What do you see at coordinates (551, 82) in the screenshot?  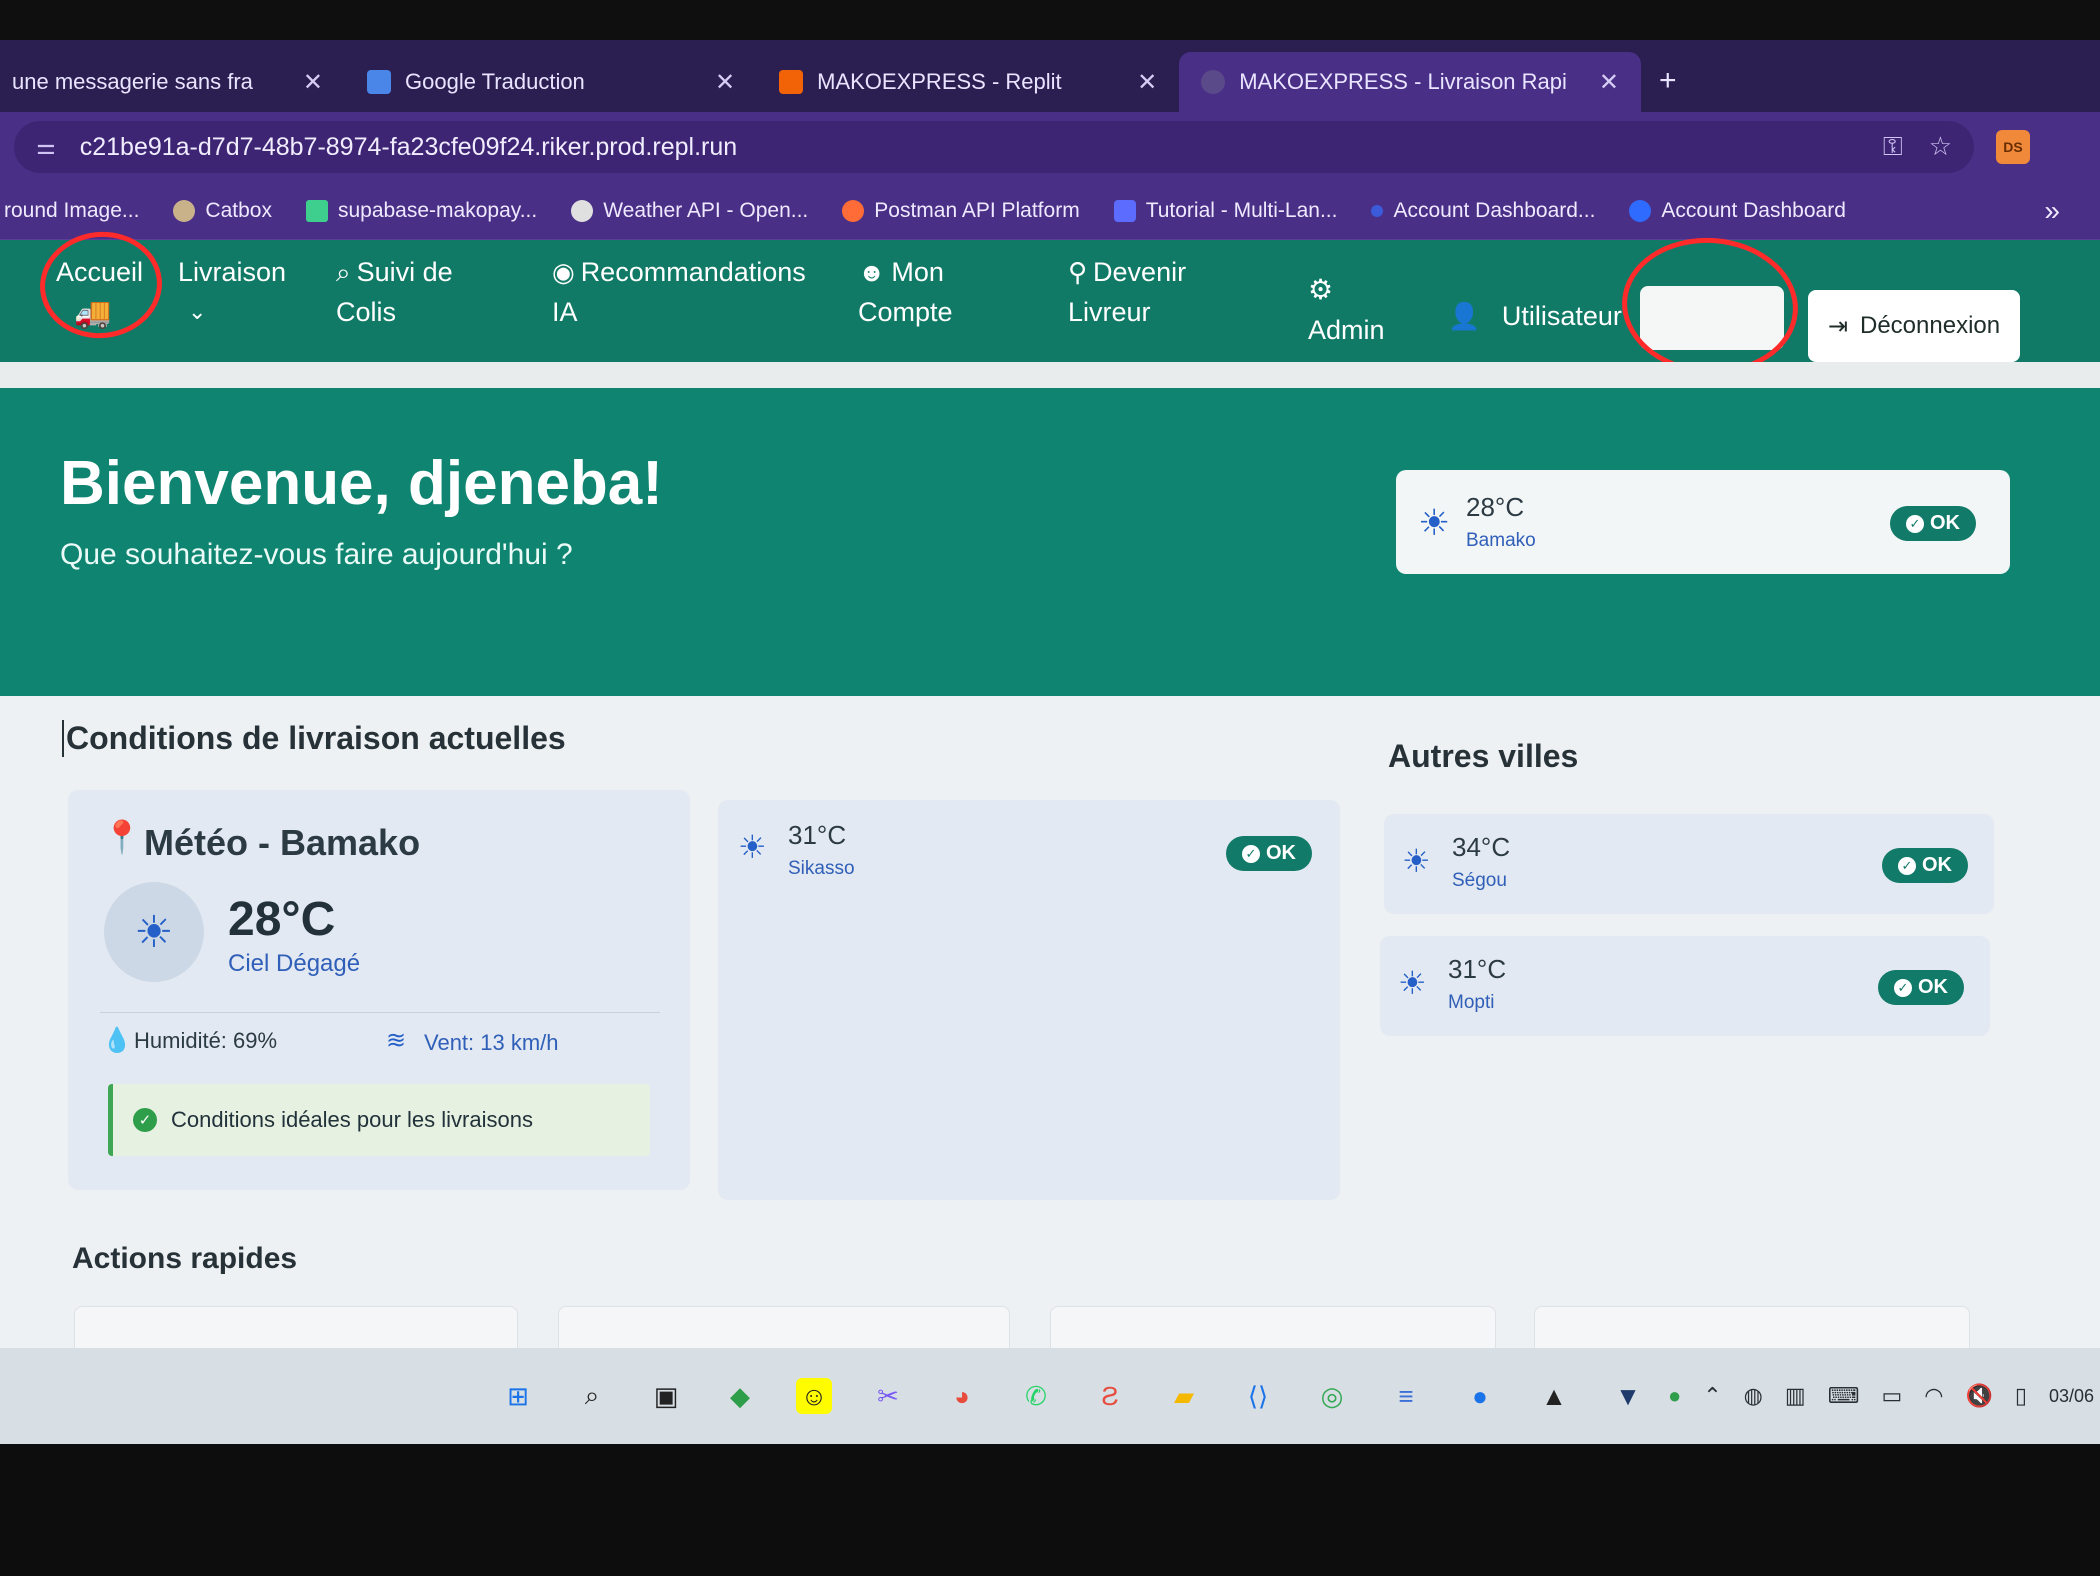 I see `browser-tab: Google Traduction ✕` at bounding box center [551, 82].